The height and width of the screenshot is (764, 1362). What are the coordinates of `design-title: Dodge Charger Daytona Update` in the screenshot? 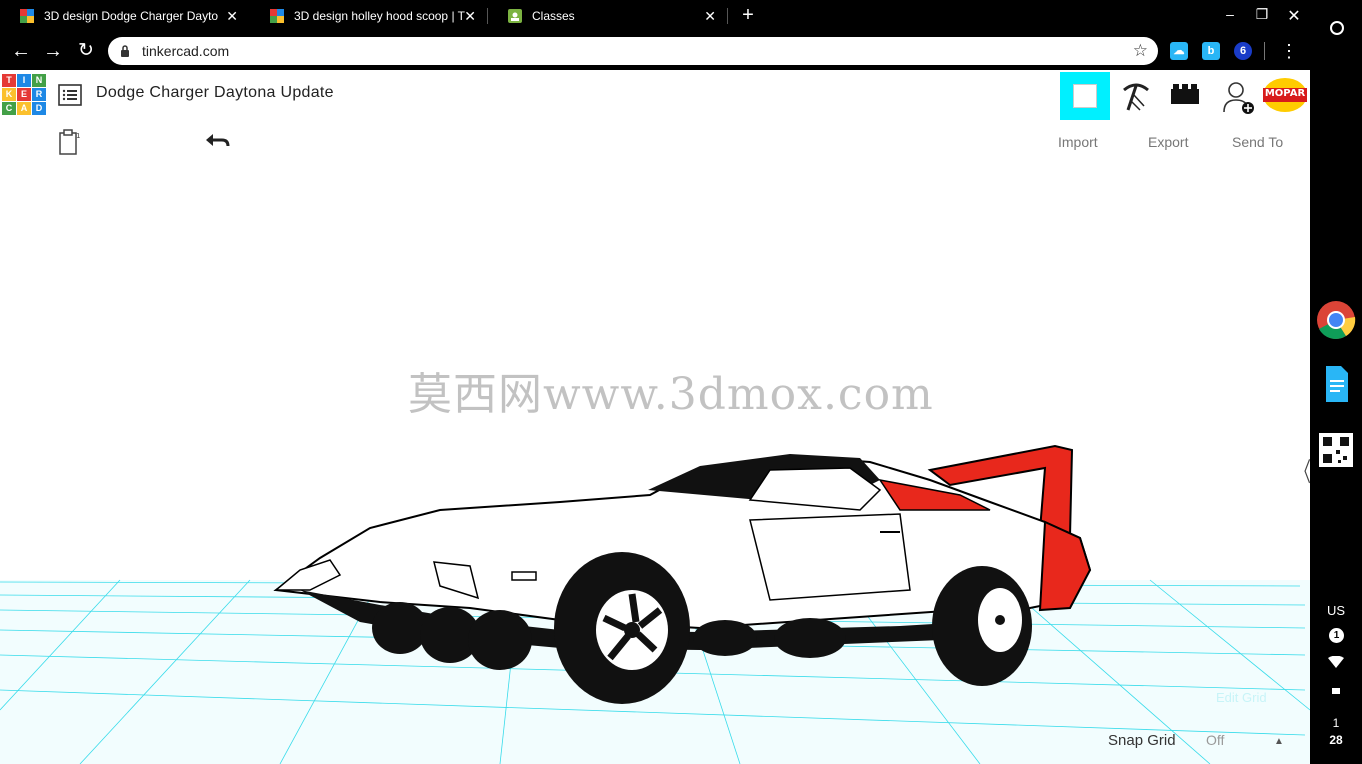 It's located at (215, 93).